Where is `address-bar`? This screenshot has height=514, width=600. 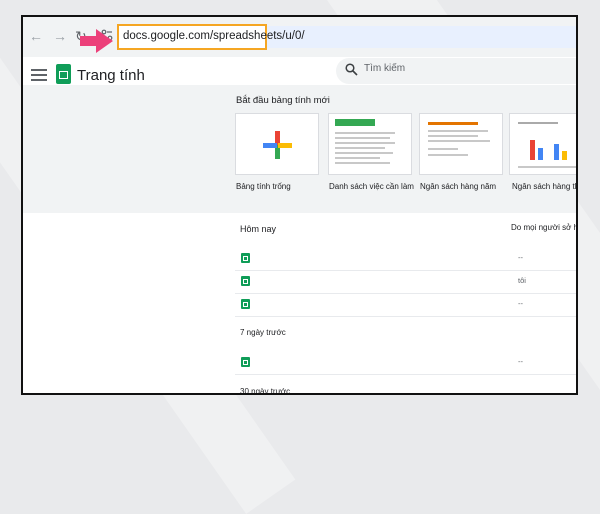 address-bar is located at coordinates (421, 37).